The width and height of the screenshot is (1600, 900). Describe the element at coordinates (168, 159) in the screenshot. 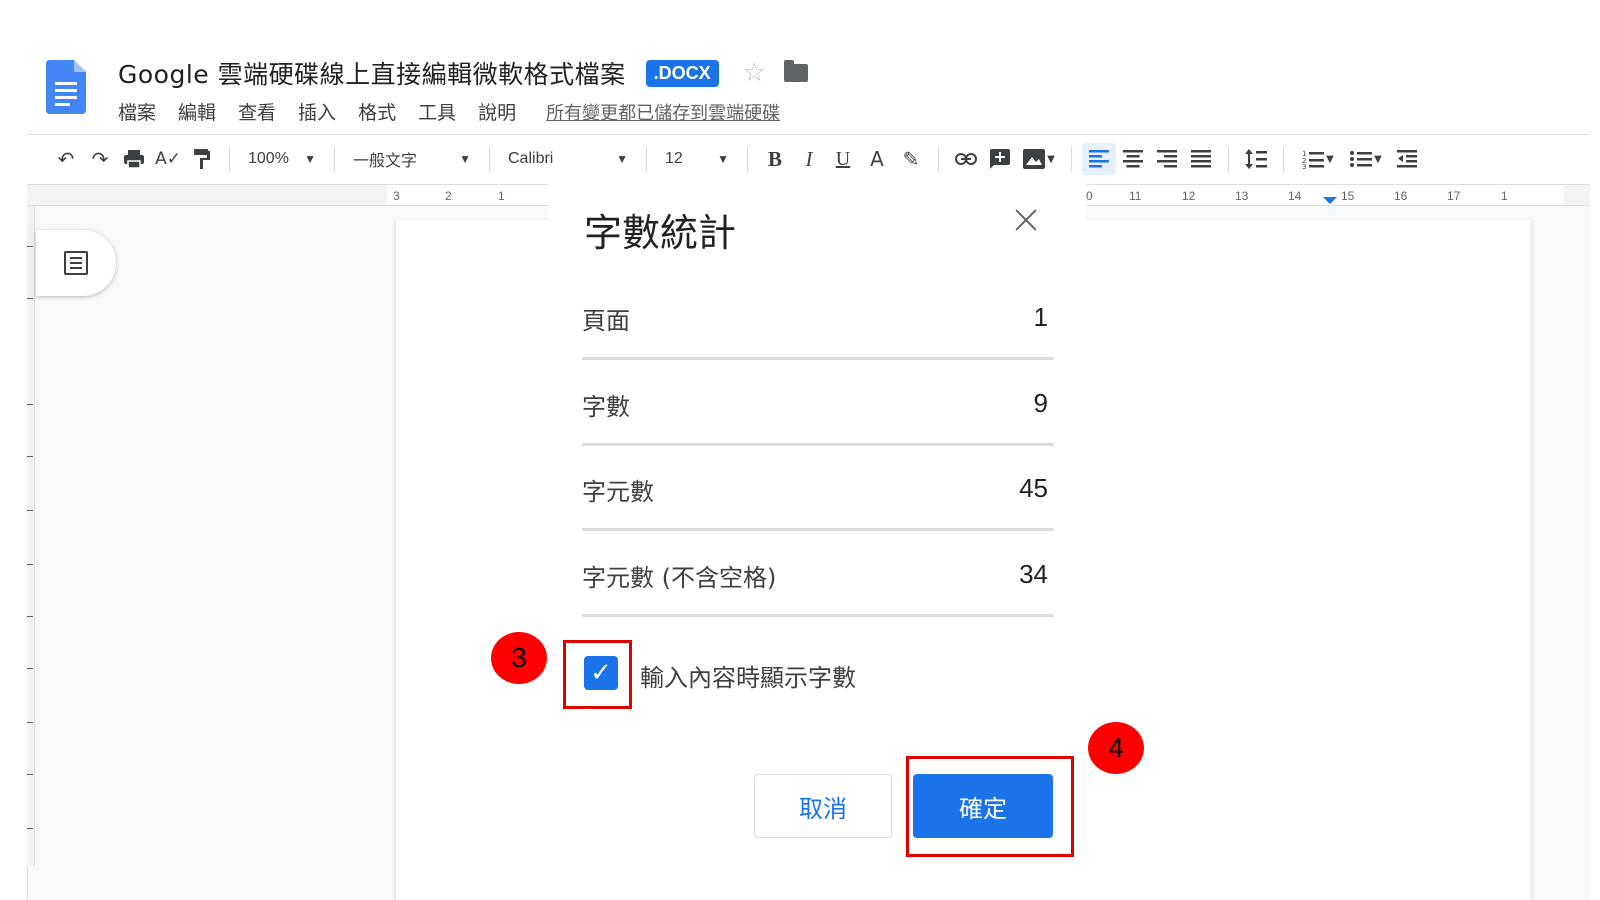

I see `spellcheck-icon: A✓` at that location.